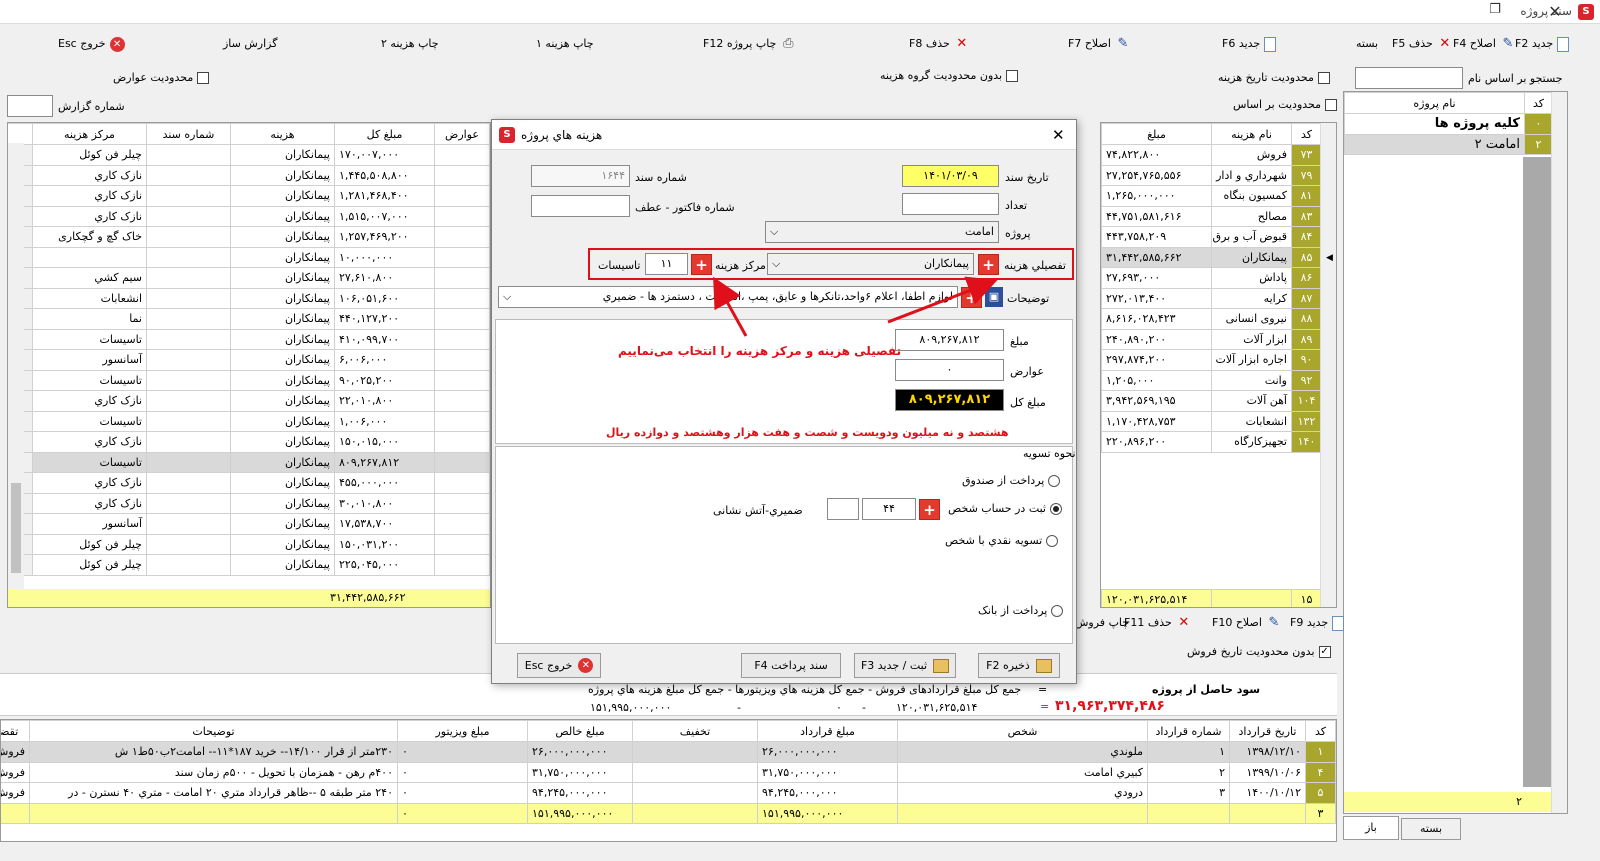 The image size is (1600, 861). I want to click on cost-types-scrollbar, so click(1328, 365).